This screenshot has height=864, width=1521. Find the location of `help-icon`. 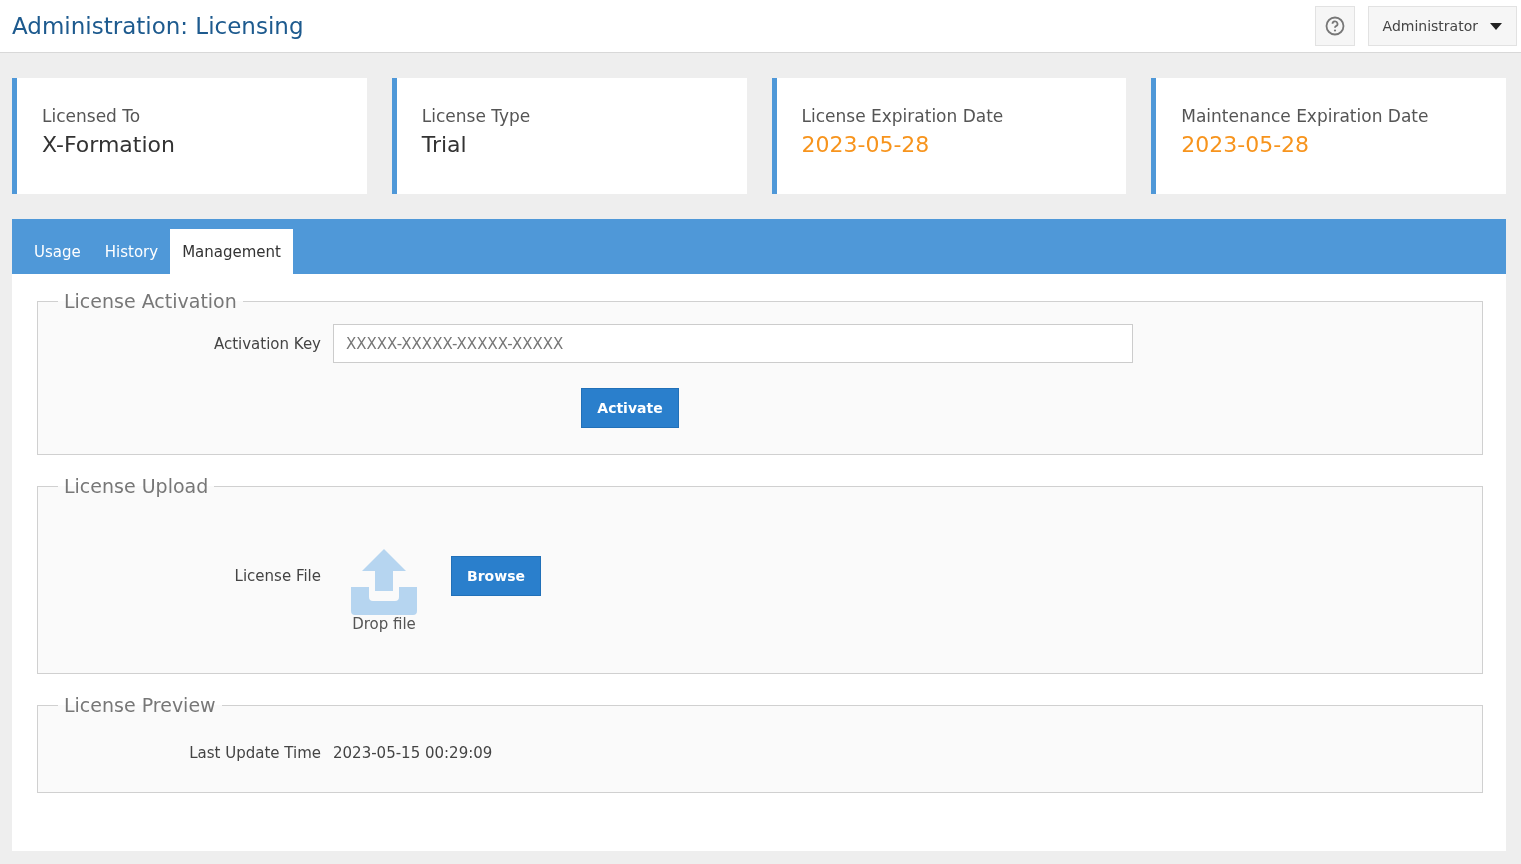

help-icon is located at coordinates (1334, 26).